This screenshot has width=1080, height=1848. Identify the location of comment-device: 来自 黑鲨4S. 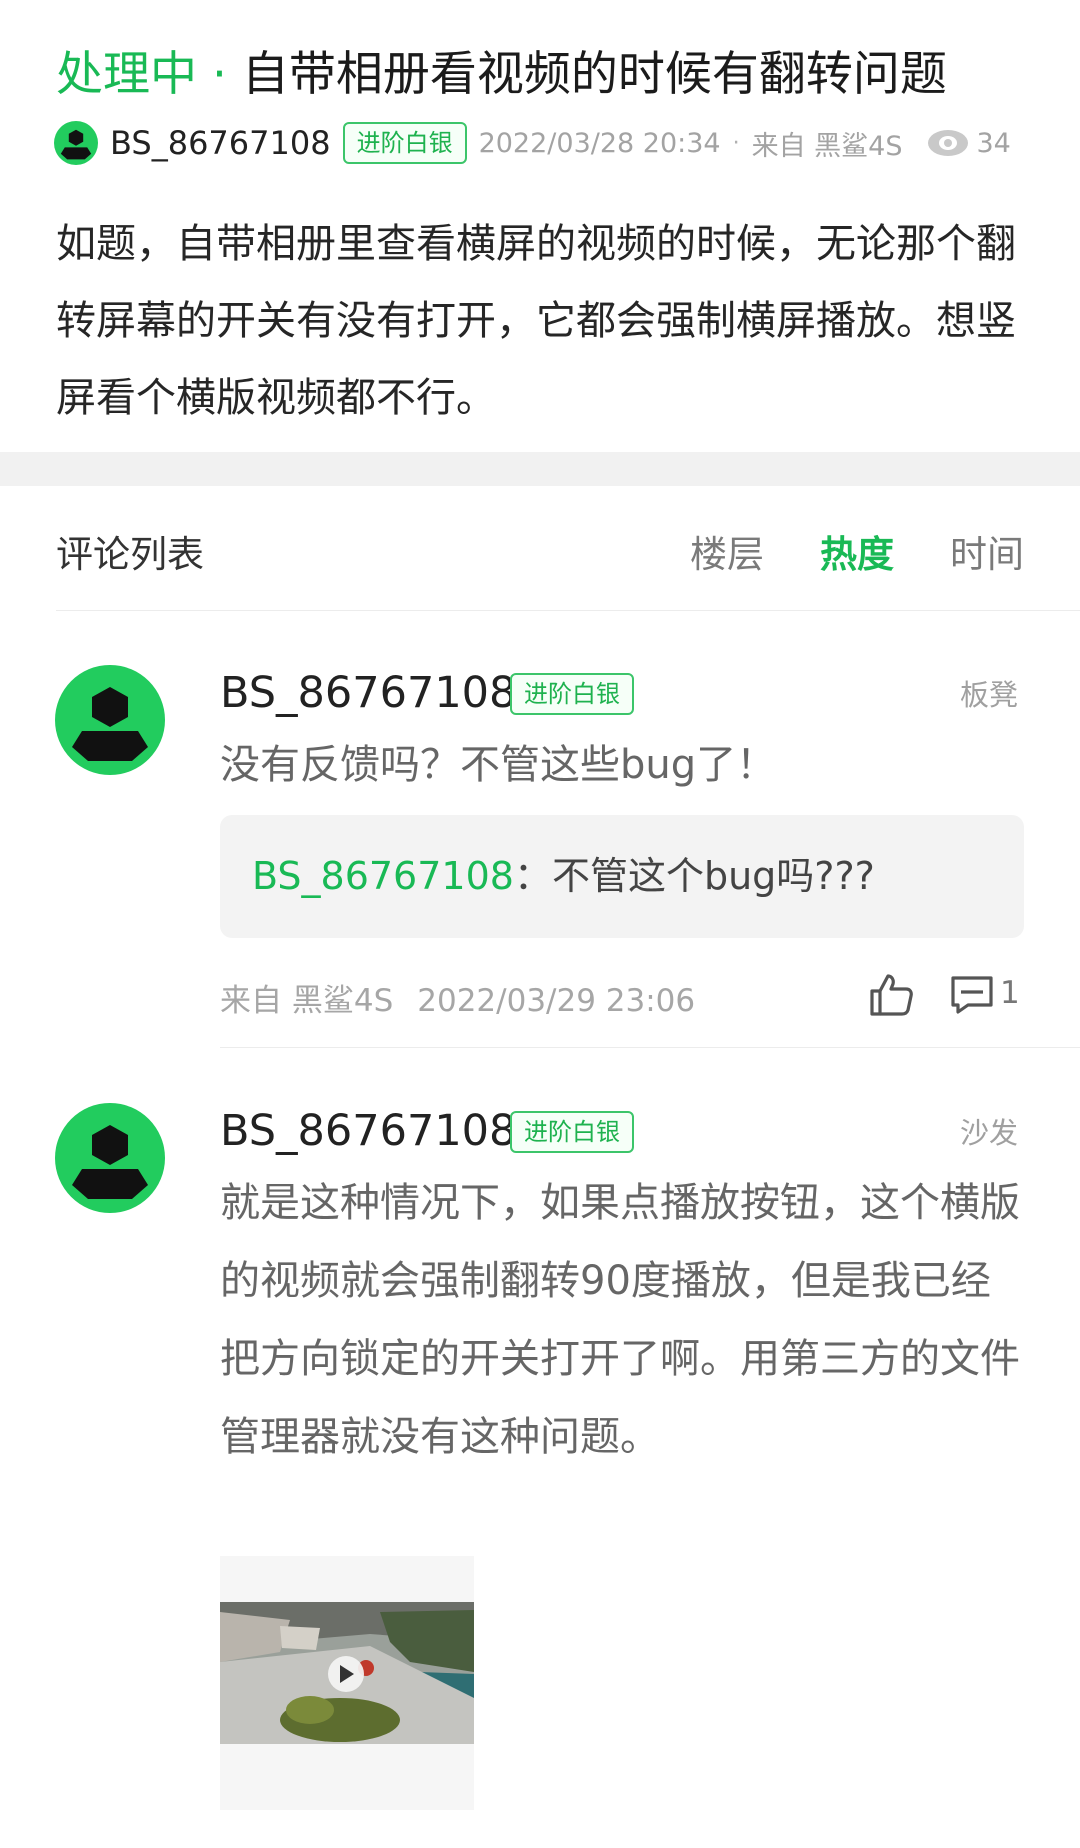
(307, 1001).